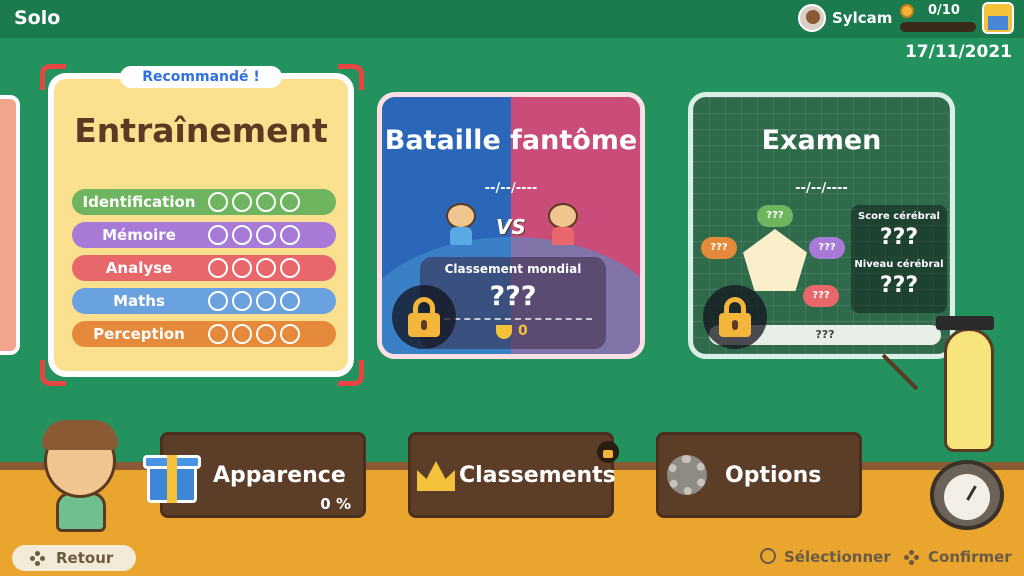  What do you see at coordinates (512, 19) in the screenshot?
I see `top-bar: Solo Sylcam 0/10` at bounding box center [512, 19].